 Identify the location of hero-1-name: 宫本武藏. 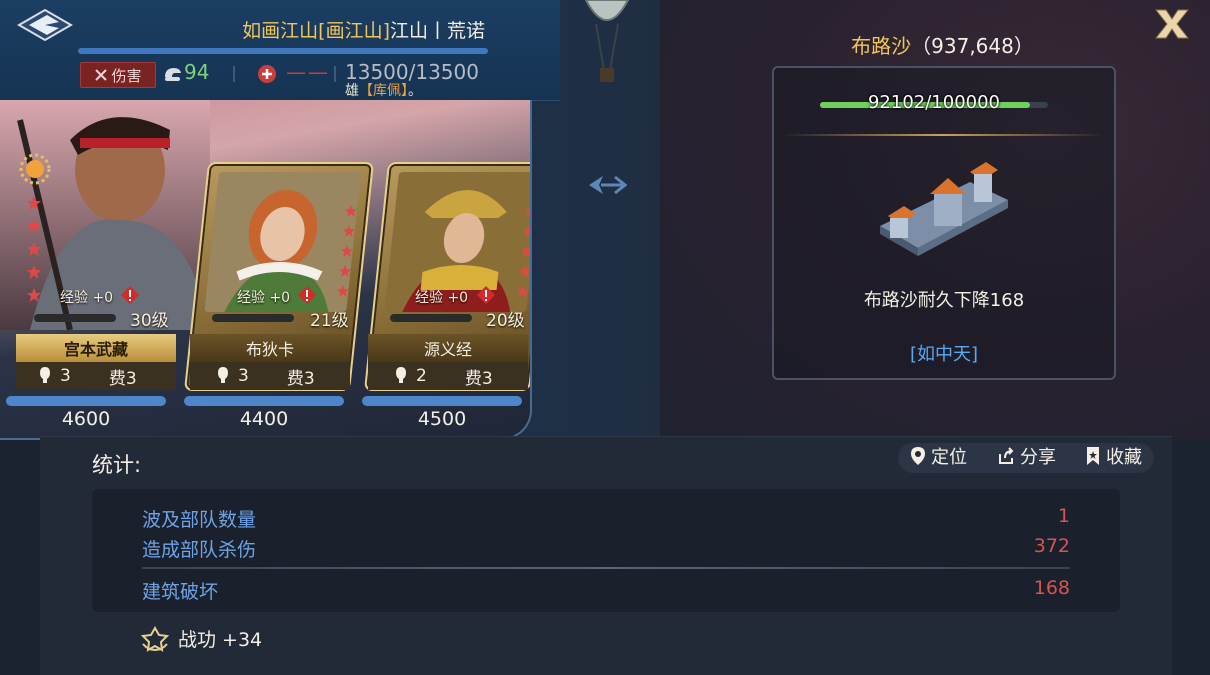
(96, 348).